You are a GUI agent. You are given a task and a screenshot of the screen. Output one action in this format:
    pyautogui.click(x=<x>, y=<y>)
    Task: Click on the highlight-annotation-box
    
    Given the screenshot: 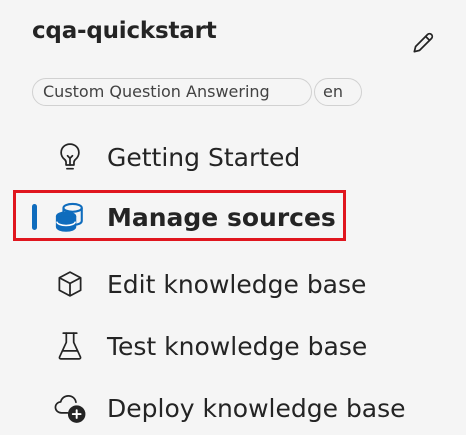 What is the action you would take?
    pyautogui.click(x=179, y=215)
    